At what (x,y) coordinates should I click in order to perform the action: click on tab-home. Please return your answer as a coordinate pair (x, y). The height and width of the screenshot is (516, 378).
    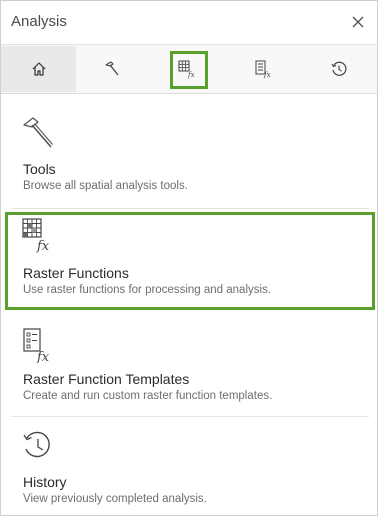
    Looking at the image, I should click on (38, 69).